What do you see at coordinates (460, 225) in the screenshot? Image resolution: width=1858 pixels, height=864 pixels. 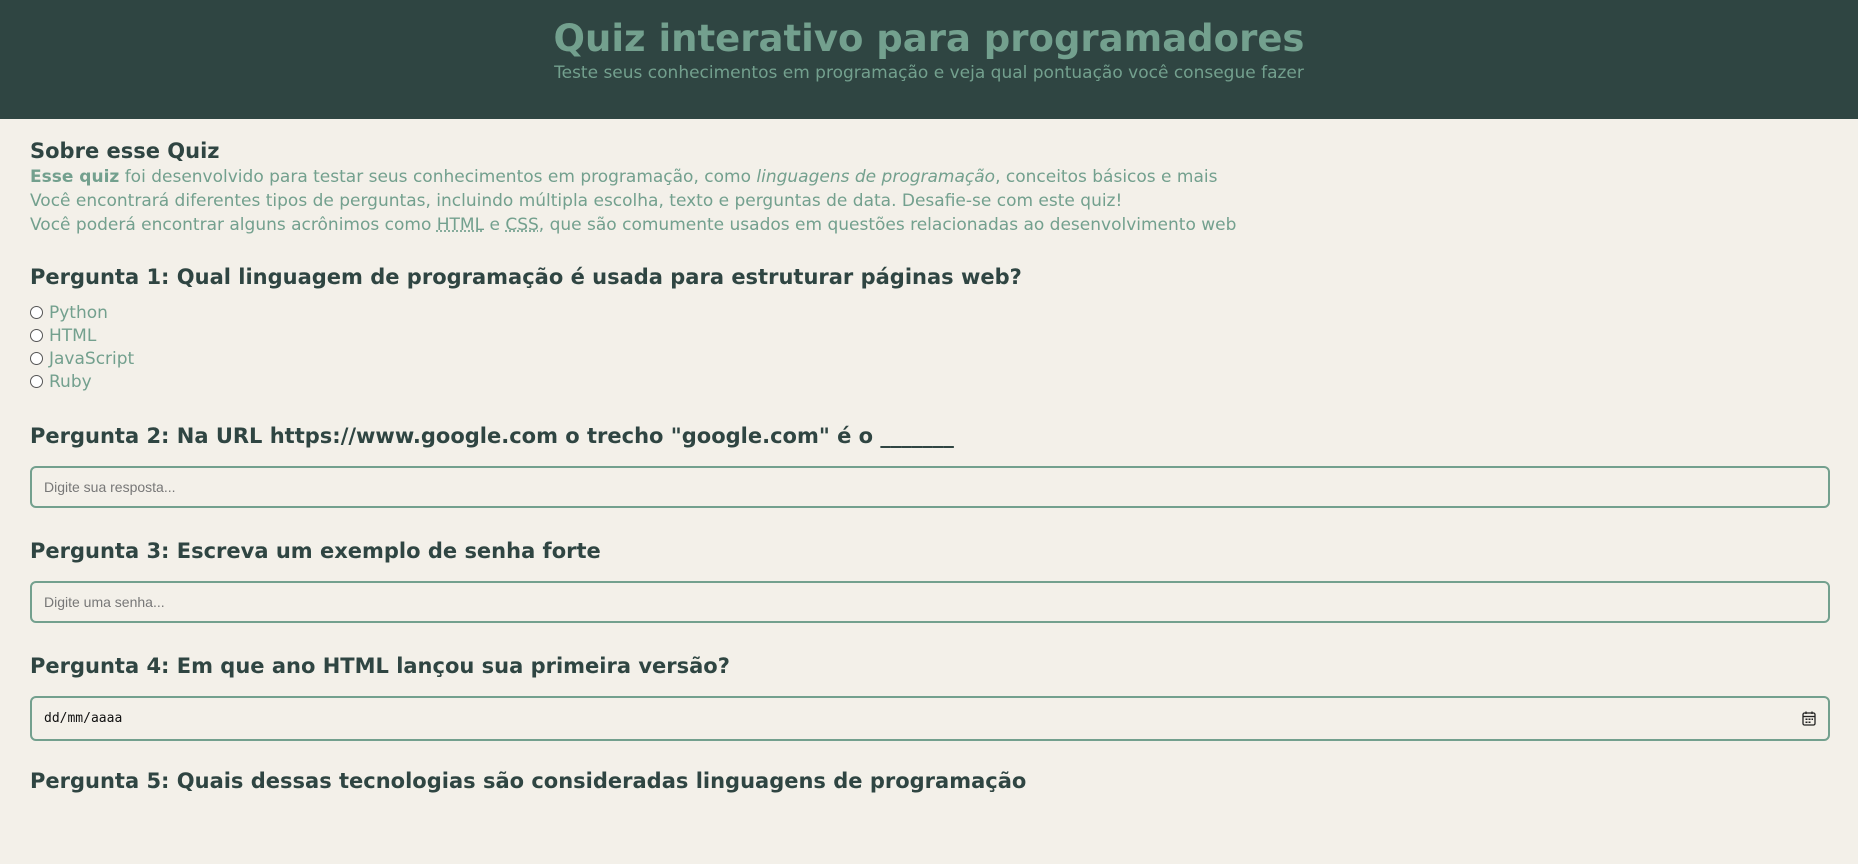 I see `abbr-html: HTML` at bounding box center [460, 225].